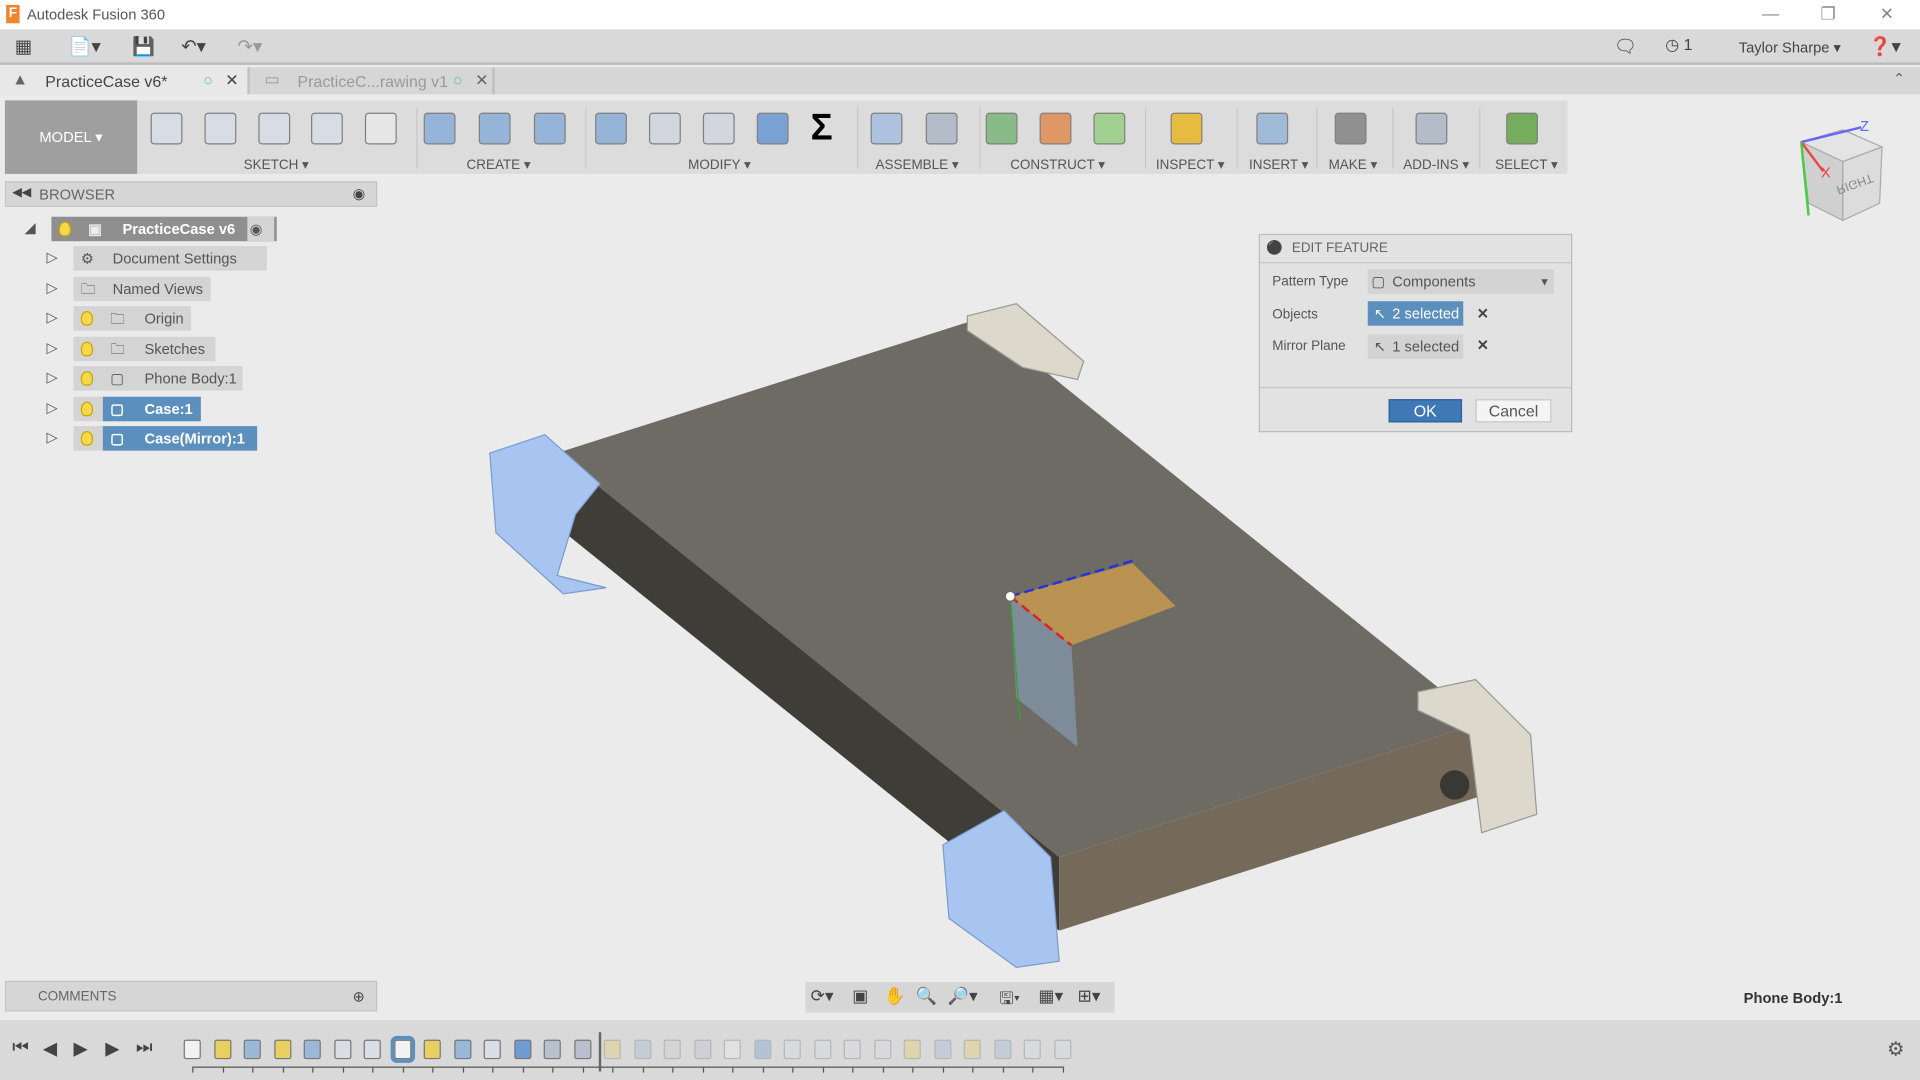 The height and width of the screenshot is (1080, 1920). Describe the element at coordinates (1278, 165) in the screenshot. I see `insert-menu: INSERT ▾` at that location.